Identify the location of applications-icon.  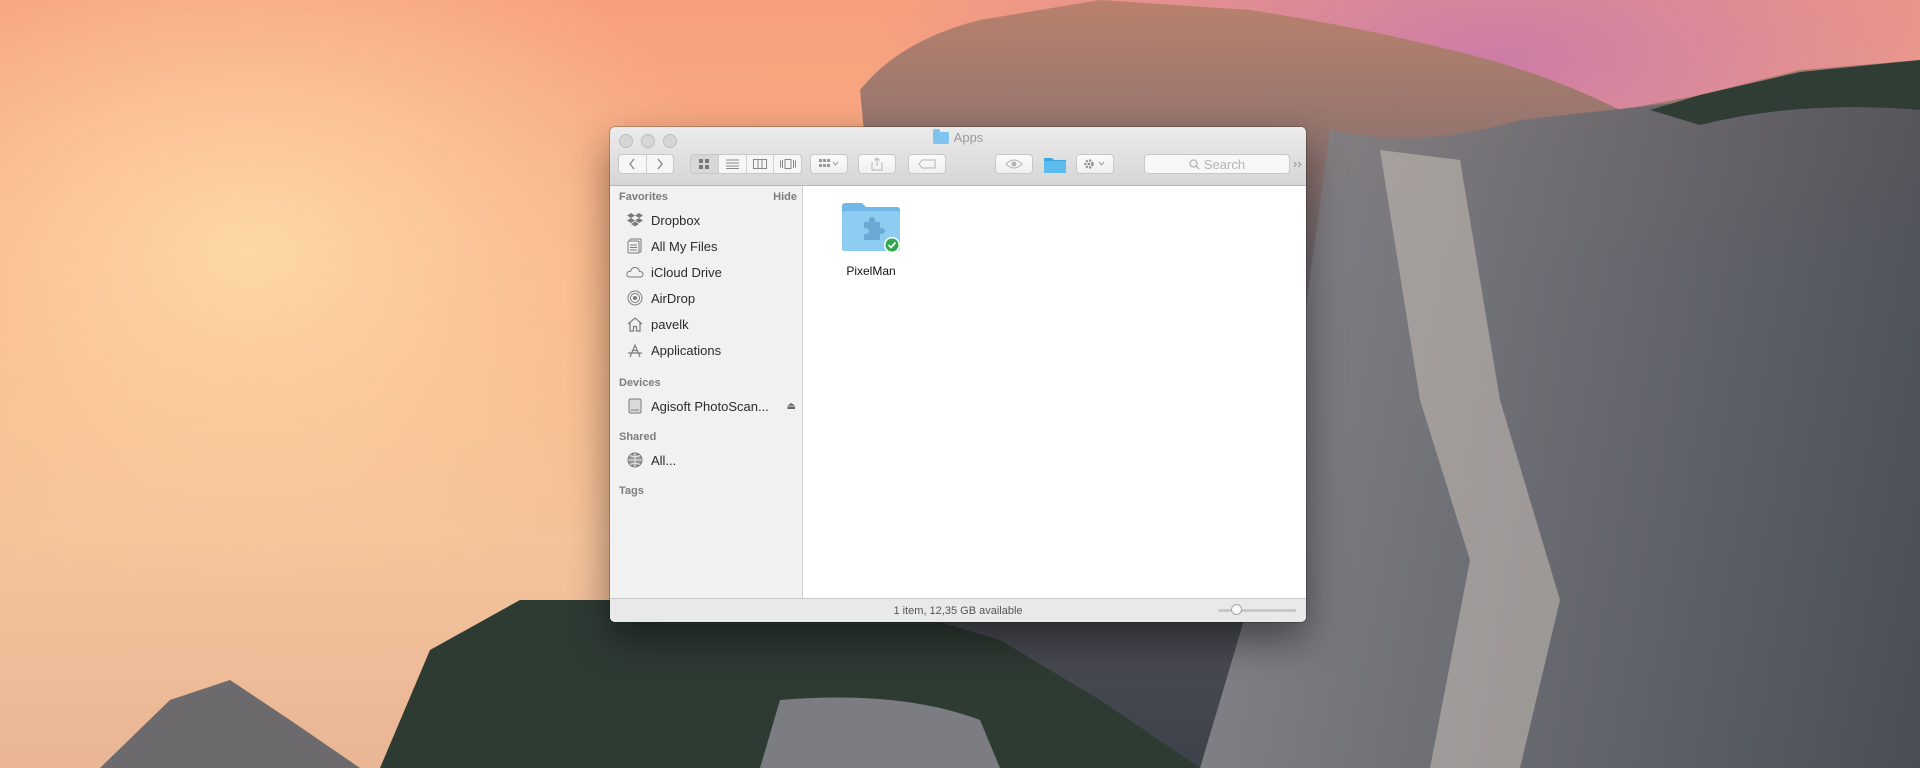
(635, 350).